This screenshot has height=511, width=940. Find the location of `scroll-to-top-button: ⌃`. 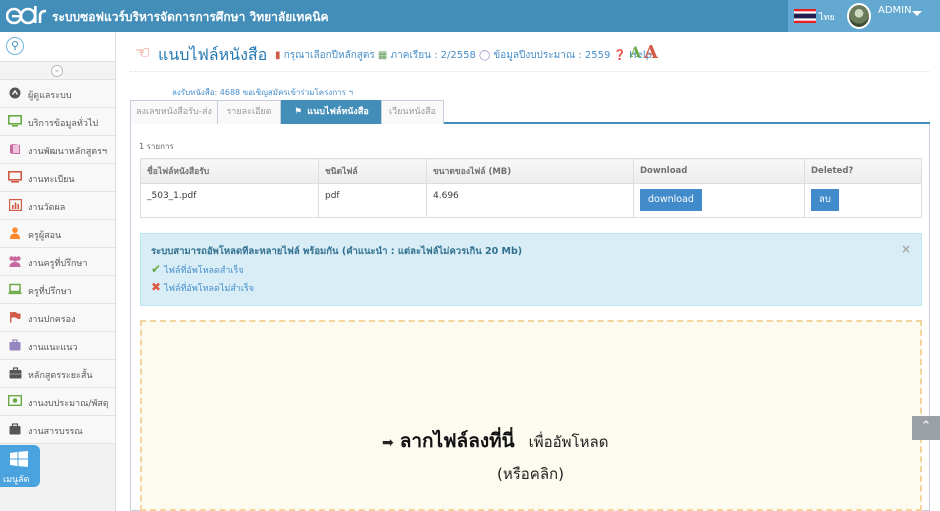

scroll-to-top-button: ⌃ is located at coordinates (926, 428).